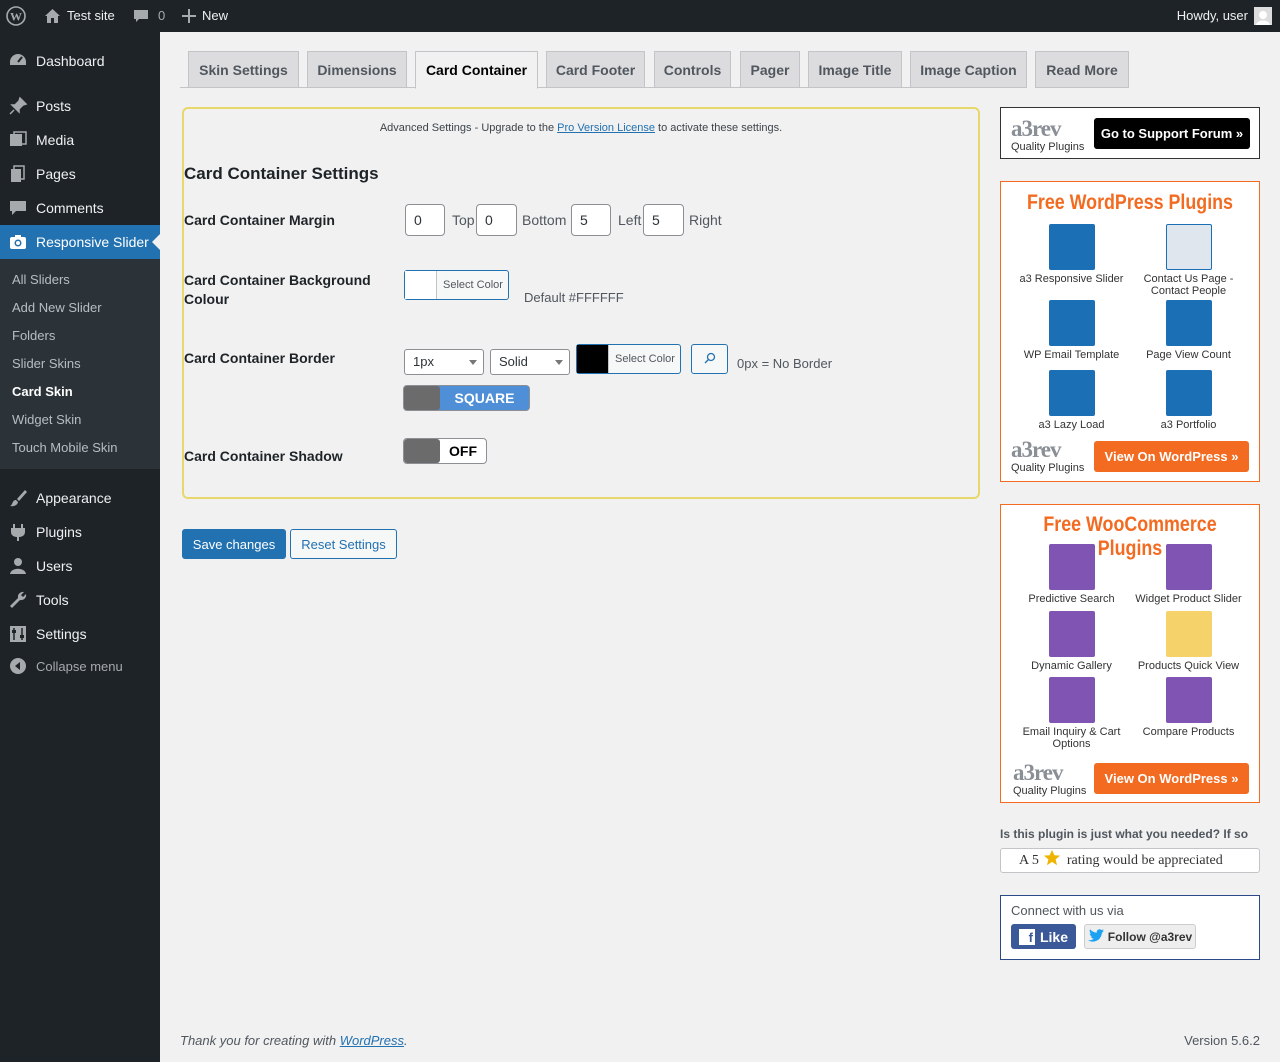 The width and height of the screenshot is (1280, 1062). What do you see at coordinates (80, 566) in the screenshot?
I see `menu-users: Users` at bounding box center [80, 566].